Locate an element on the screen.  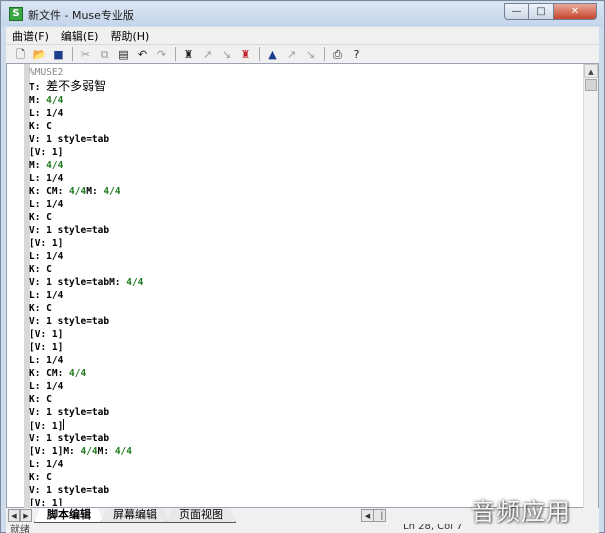
minimize-button: — is located at coordinates (516, 11).